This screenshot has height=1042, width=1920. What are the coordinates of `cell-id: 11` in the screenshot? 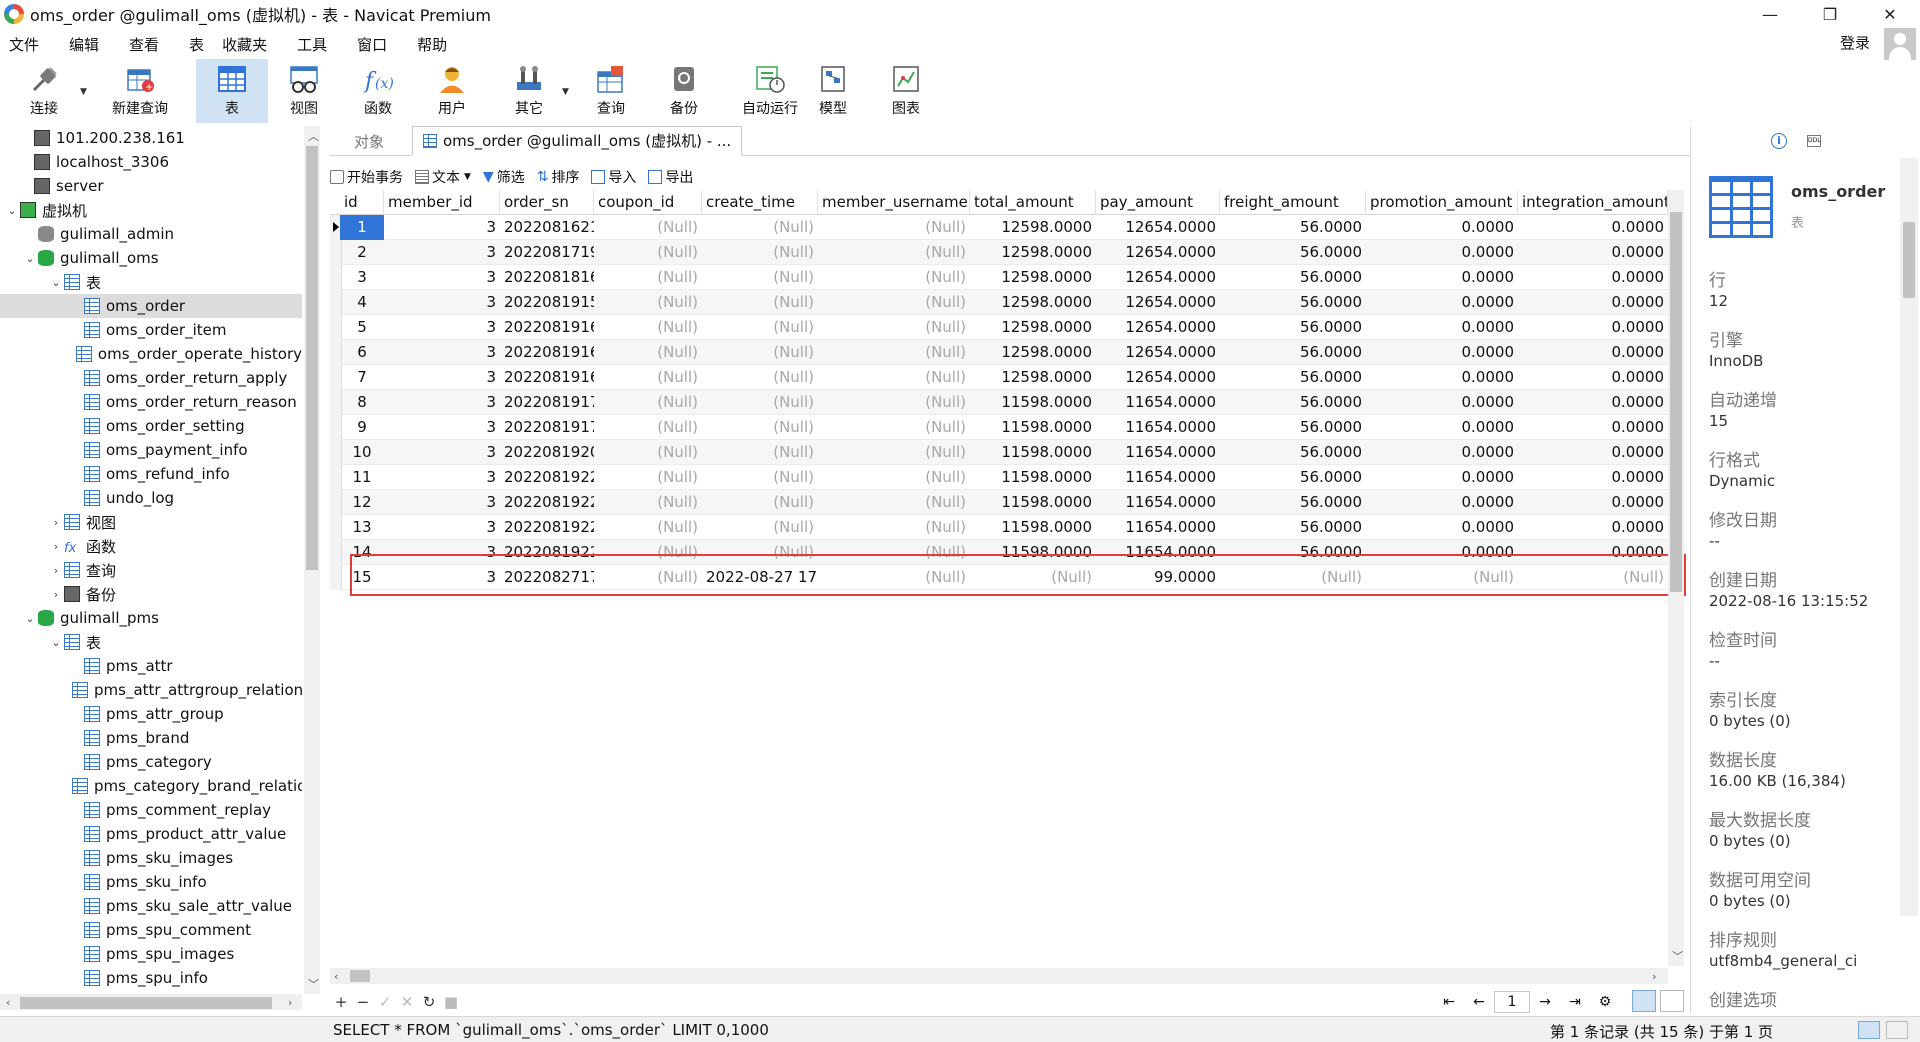 It's located at (362, 477).